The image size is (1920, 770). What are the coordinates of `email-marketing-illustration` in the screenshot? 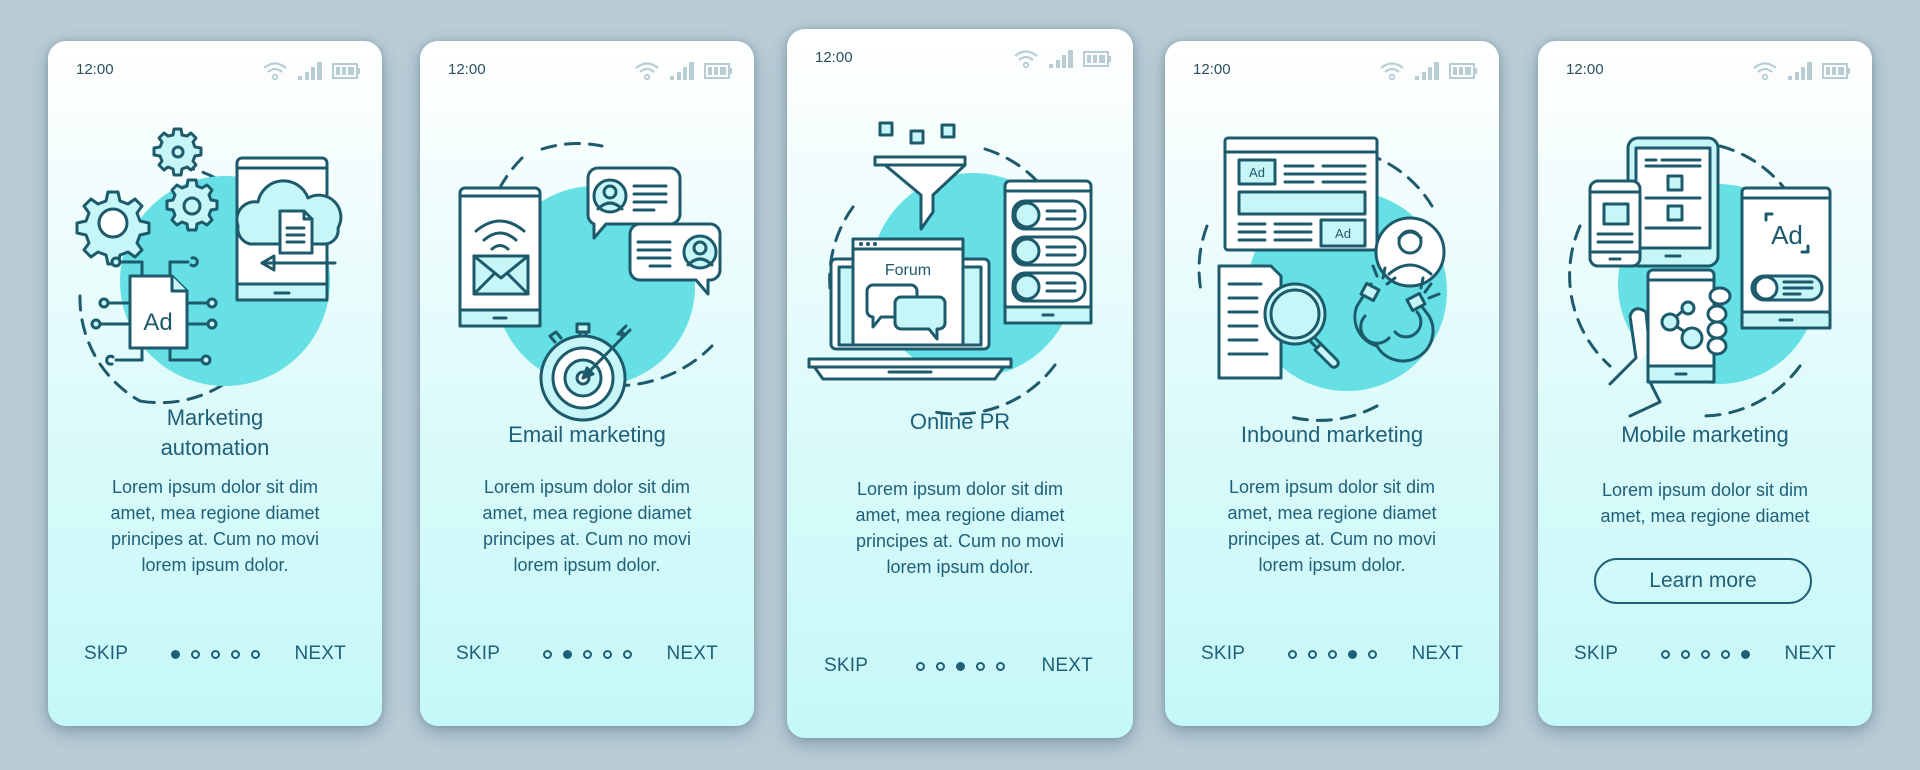 It's located at (590, 282).